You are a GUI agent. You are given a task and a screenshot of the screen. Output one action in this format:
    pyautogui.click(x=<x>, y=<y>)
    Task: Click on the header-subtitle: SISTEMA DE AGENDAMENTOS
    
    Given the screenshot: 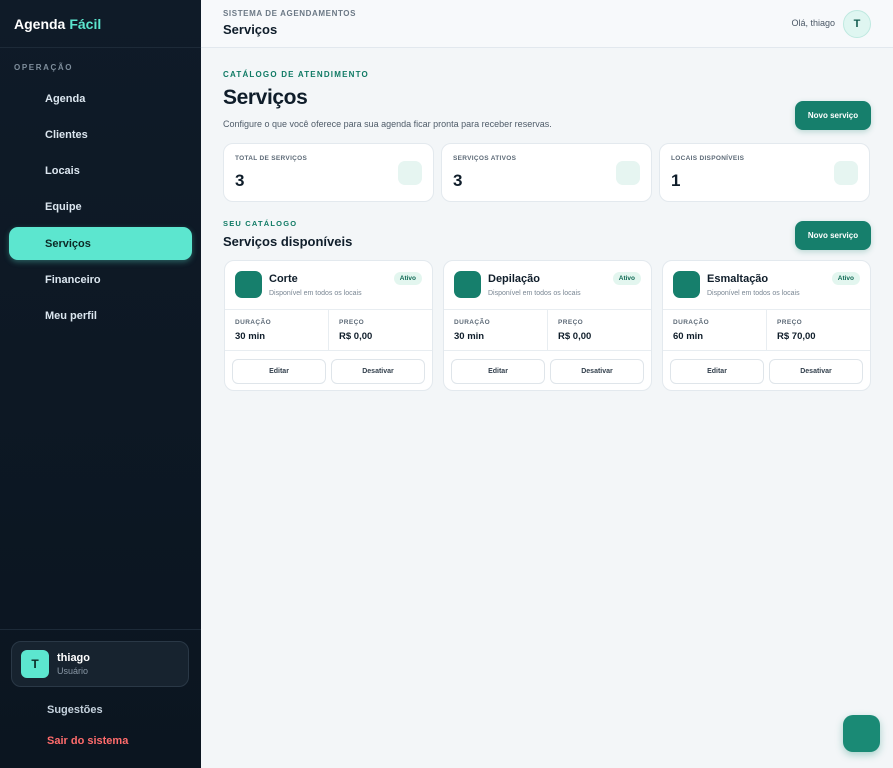 What is the action you would take?
    pyautogui.click(x=290, y=13)
    